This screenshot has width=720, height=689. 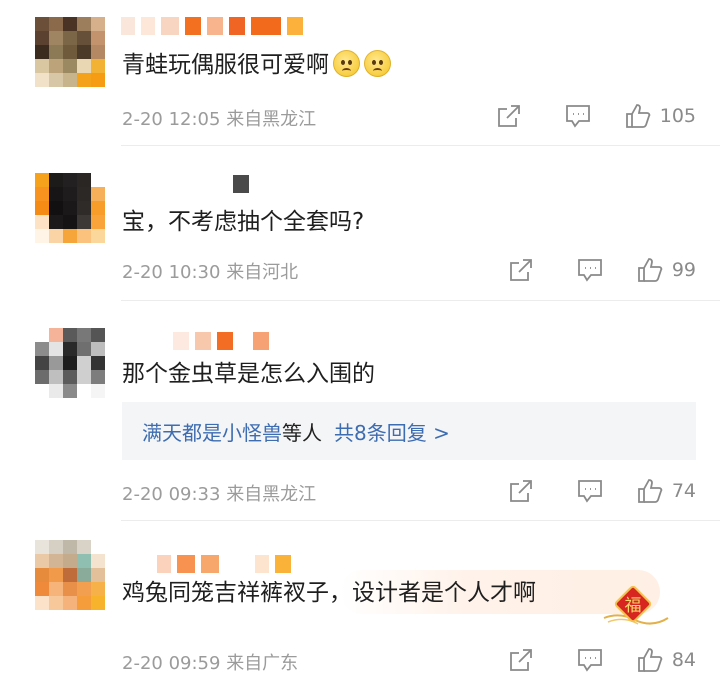 What do you see at coordinates (171, 272) in the screenshot?
I see `comment-time: 2-20 10:30` at bounding box center [171, 272].